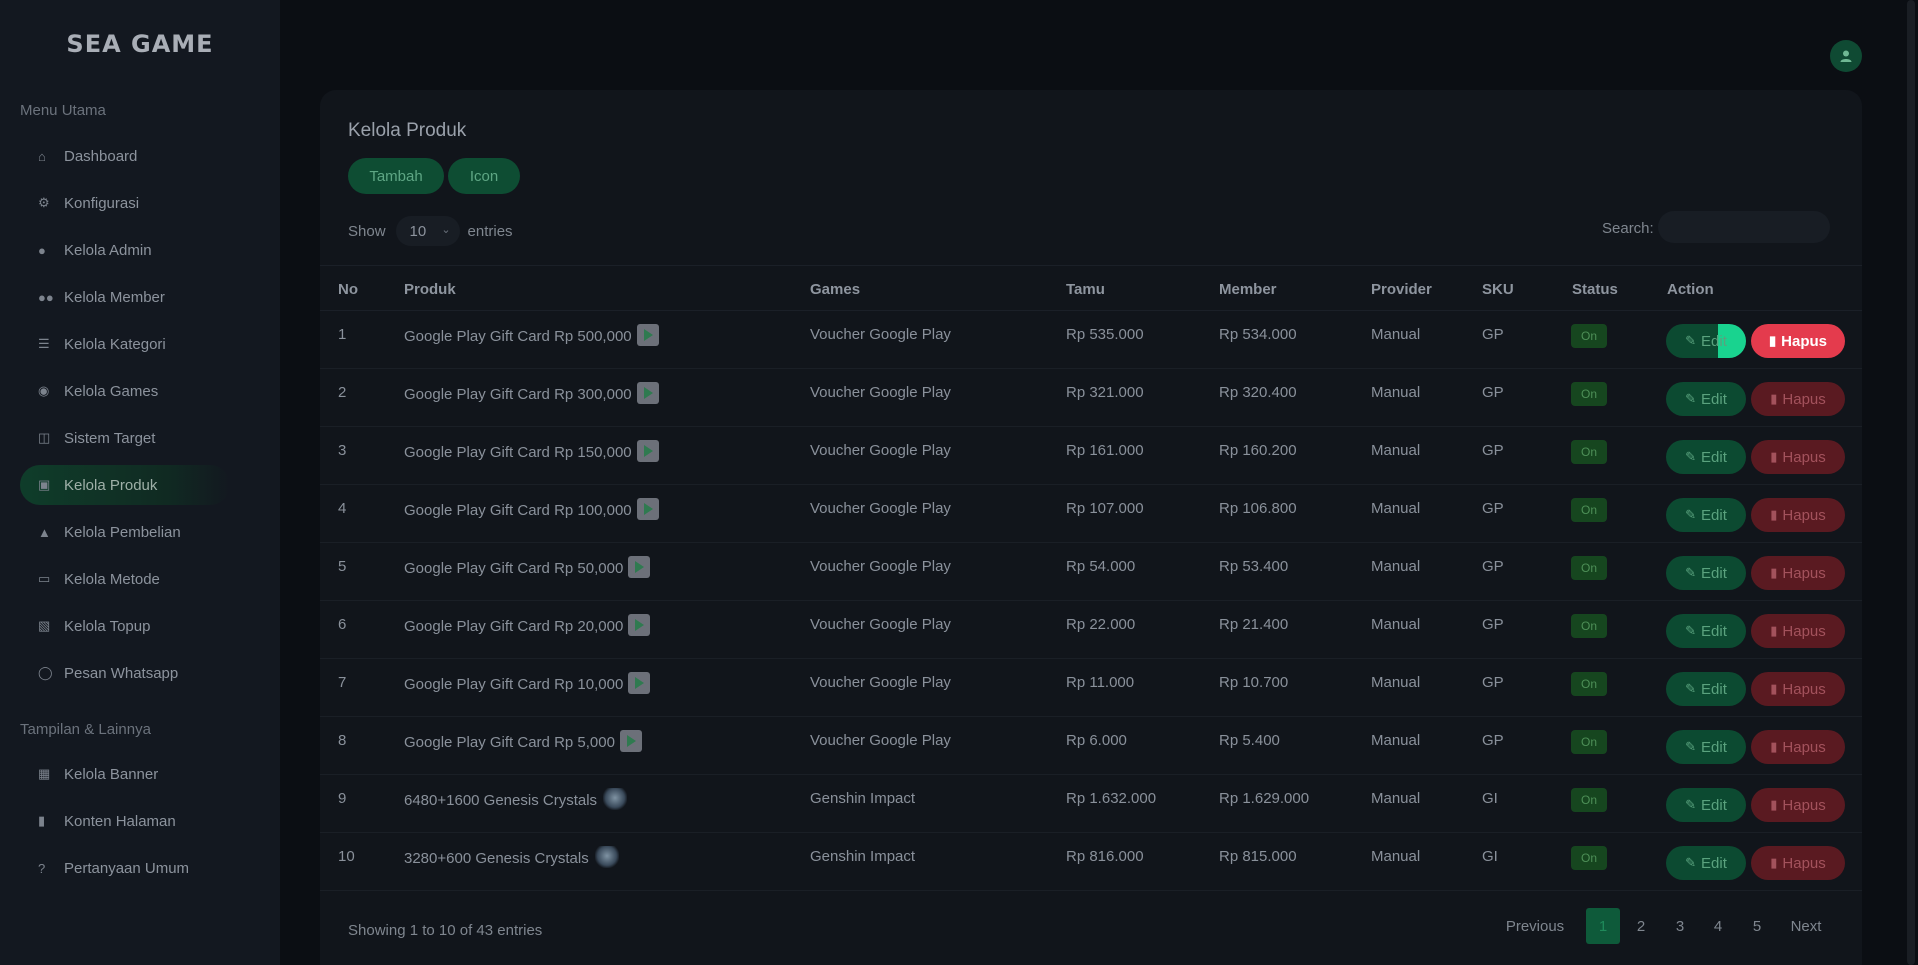 Image resolution: width=1918 pixels, height=965 pixels. I want to click on cell-member-text: Rp 106.800, so click(1258, 508).